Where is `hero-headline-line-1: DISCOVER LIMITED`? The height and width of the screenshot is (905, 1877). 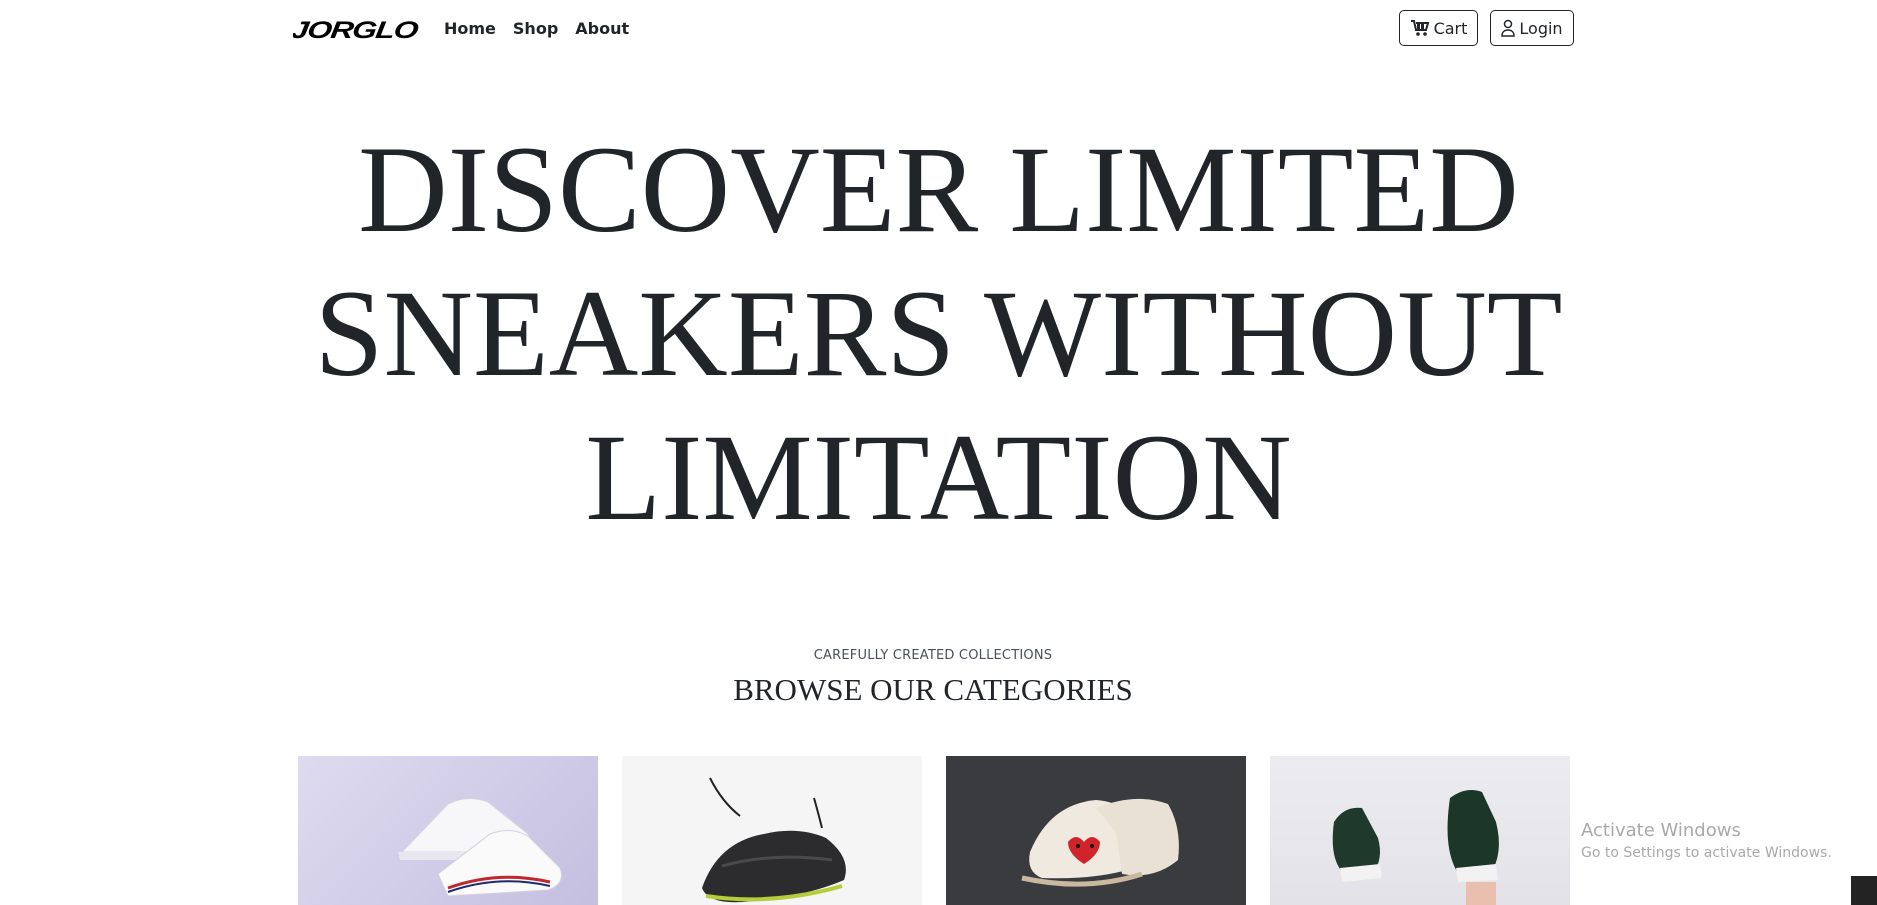
hero-headline-line-1: DISCOVER LIMITED is located at coordinates (938, 189).